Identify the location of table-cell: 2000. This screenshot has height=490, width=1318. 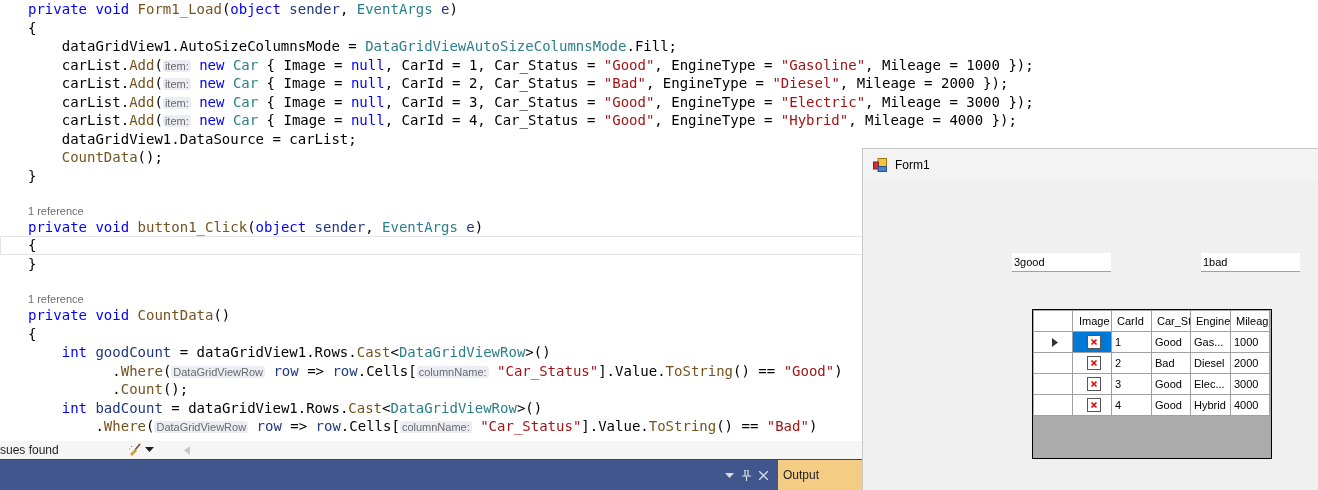
(1250, 363).